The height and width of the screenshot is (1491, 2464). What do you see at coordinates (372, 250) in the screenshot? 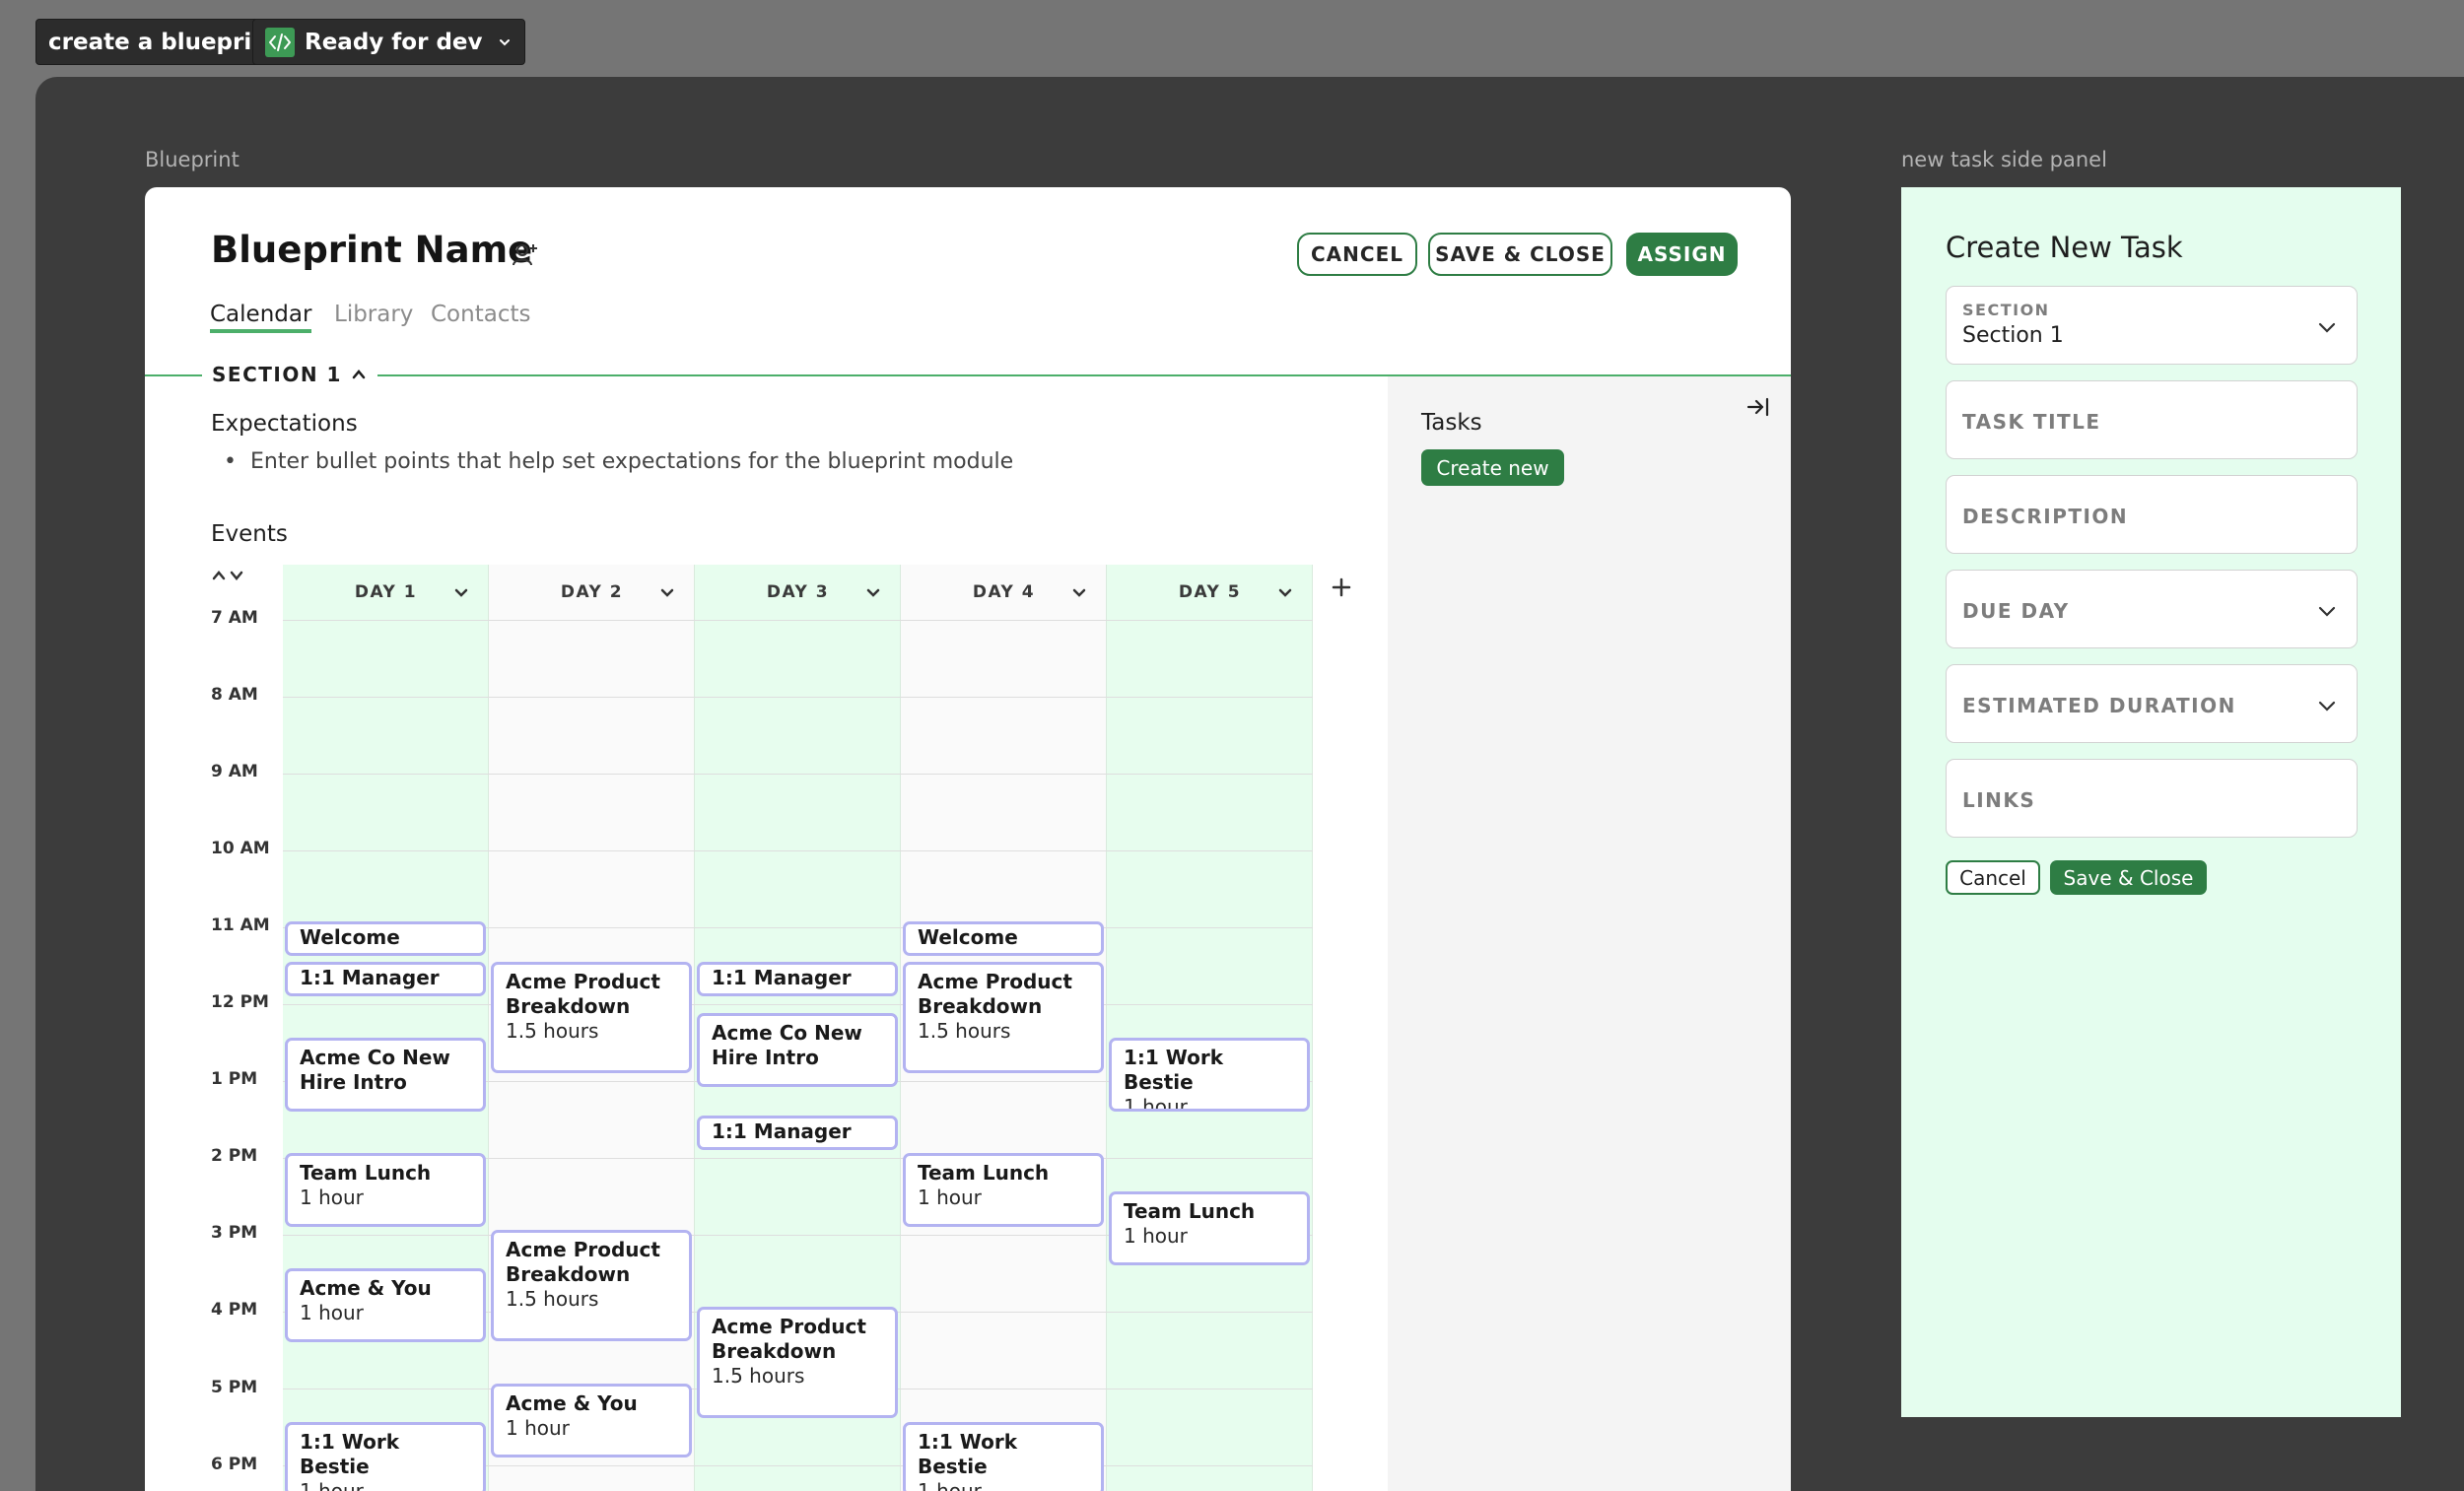
I see `page-title: Blueprint Name` at bounding box center [372, 250].